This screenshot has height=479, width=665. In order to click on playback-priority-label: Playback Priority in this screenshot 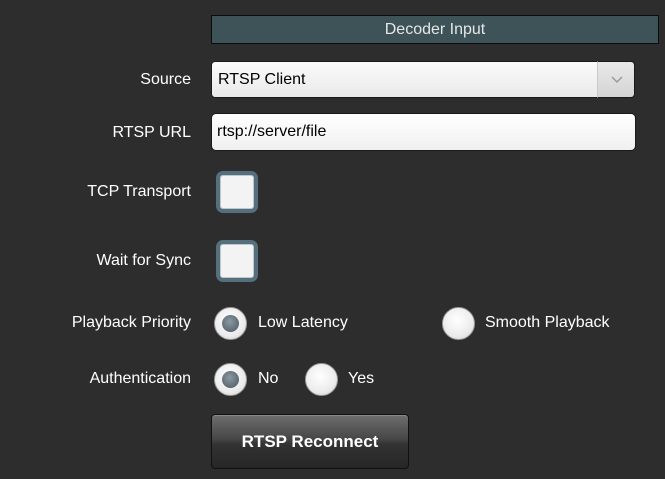, I will do `click(131, 322)`.